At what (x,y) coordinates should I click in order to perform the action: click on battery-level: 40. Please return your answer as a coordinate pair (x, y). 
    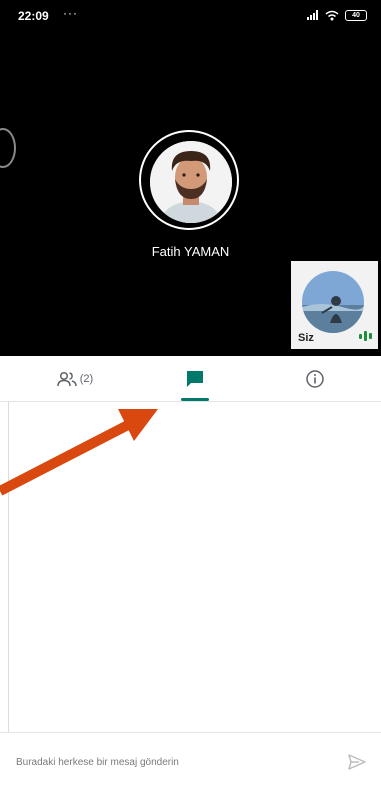
    Looking at the image, I should click on (356, 15).